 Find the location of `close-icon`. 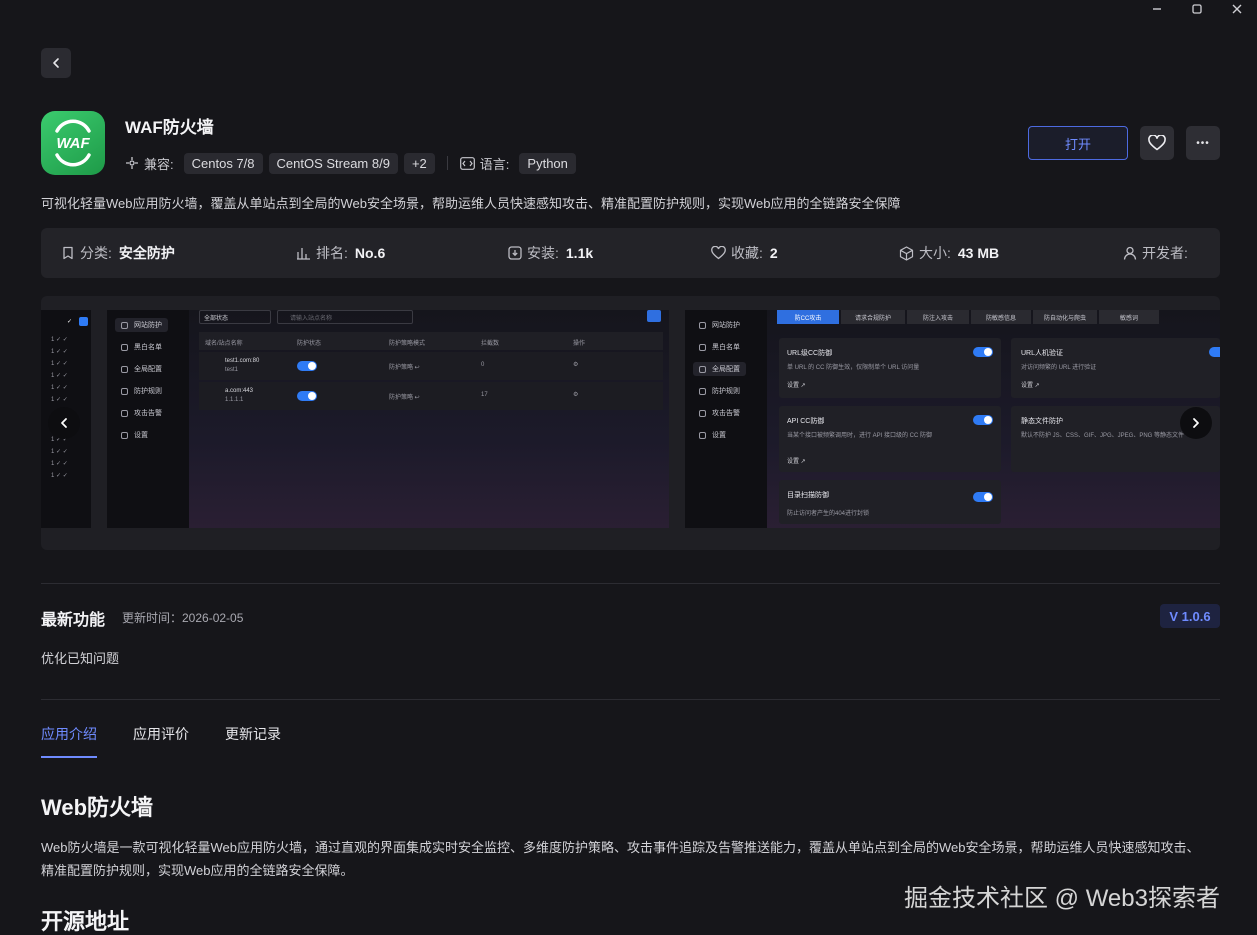

close-icon is located at coordinates (1237, 9).